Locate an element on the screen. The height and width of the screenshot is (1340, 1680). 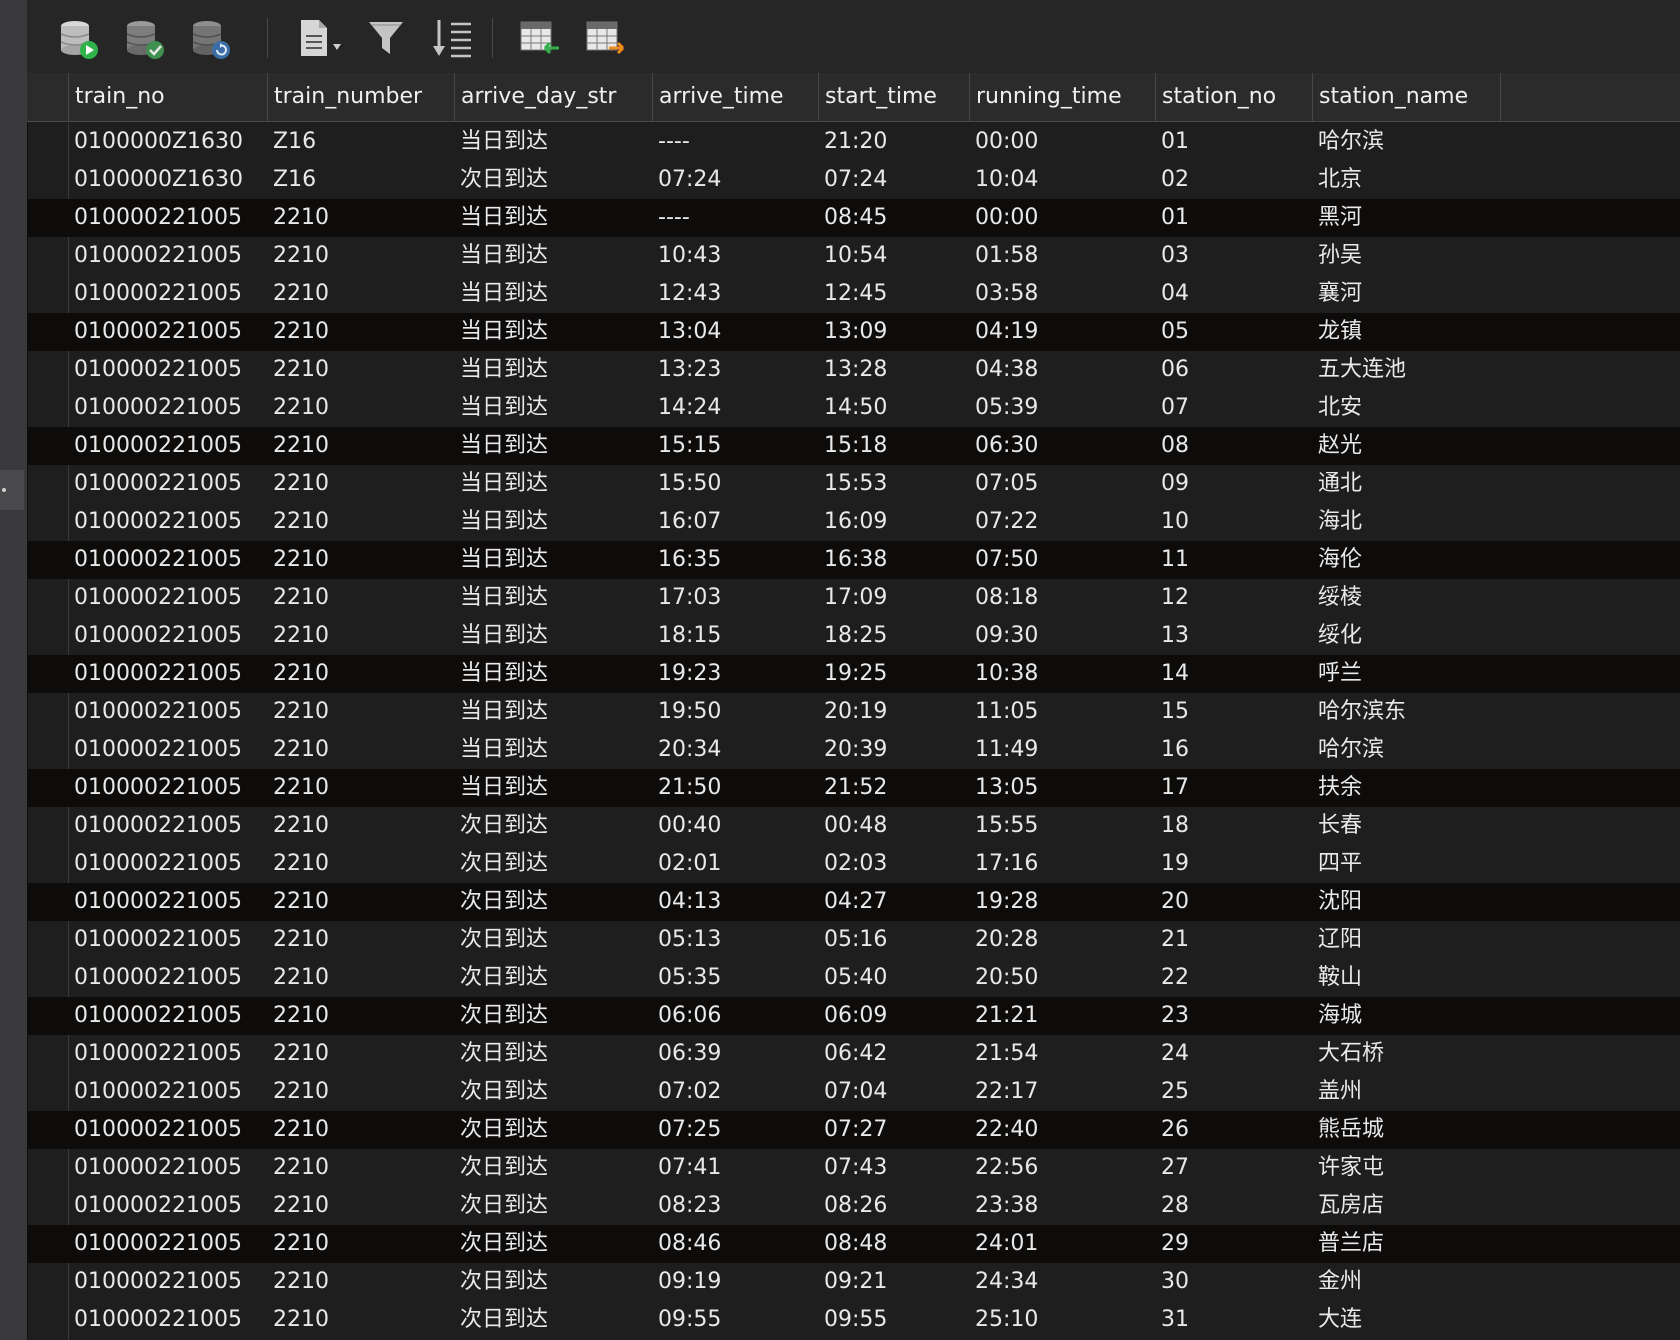
cell-running-time: 24:34 is located at coordinates (1006, 1282).